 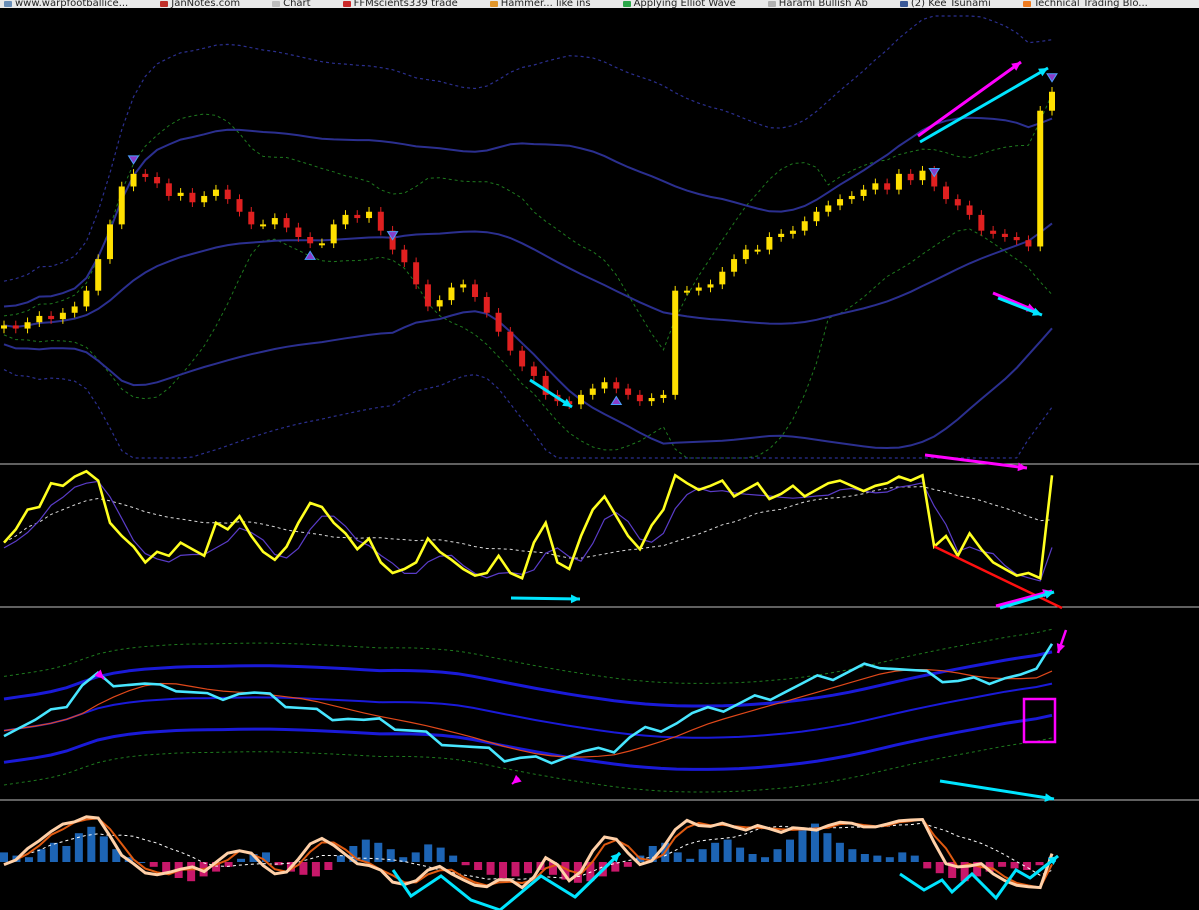 I want to click on bookmark-item: Chart, so click(x=289, y=4).